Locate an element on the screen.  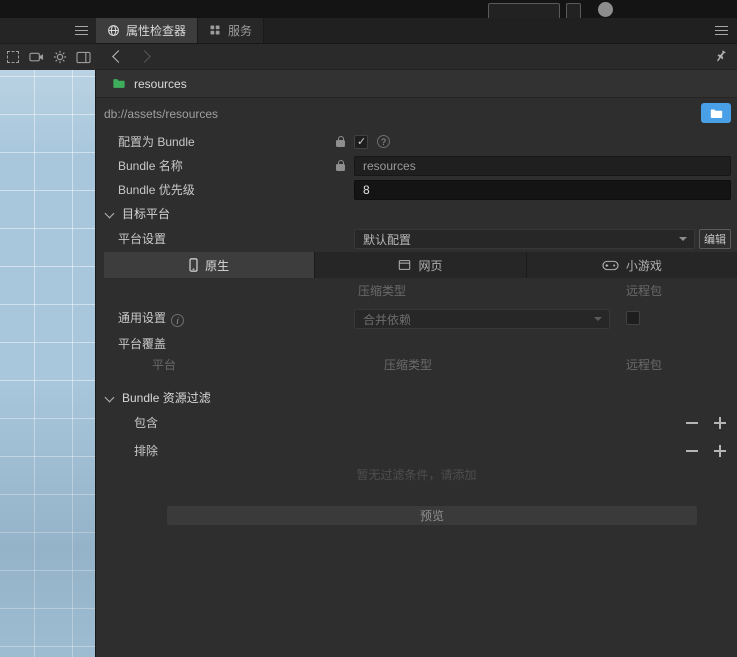
tab-services: 服务 is located at coordinates (231, 30).